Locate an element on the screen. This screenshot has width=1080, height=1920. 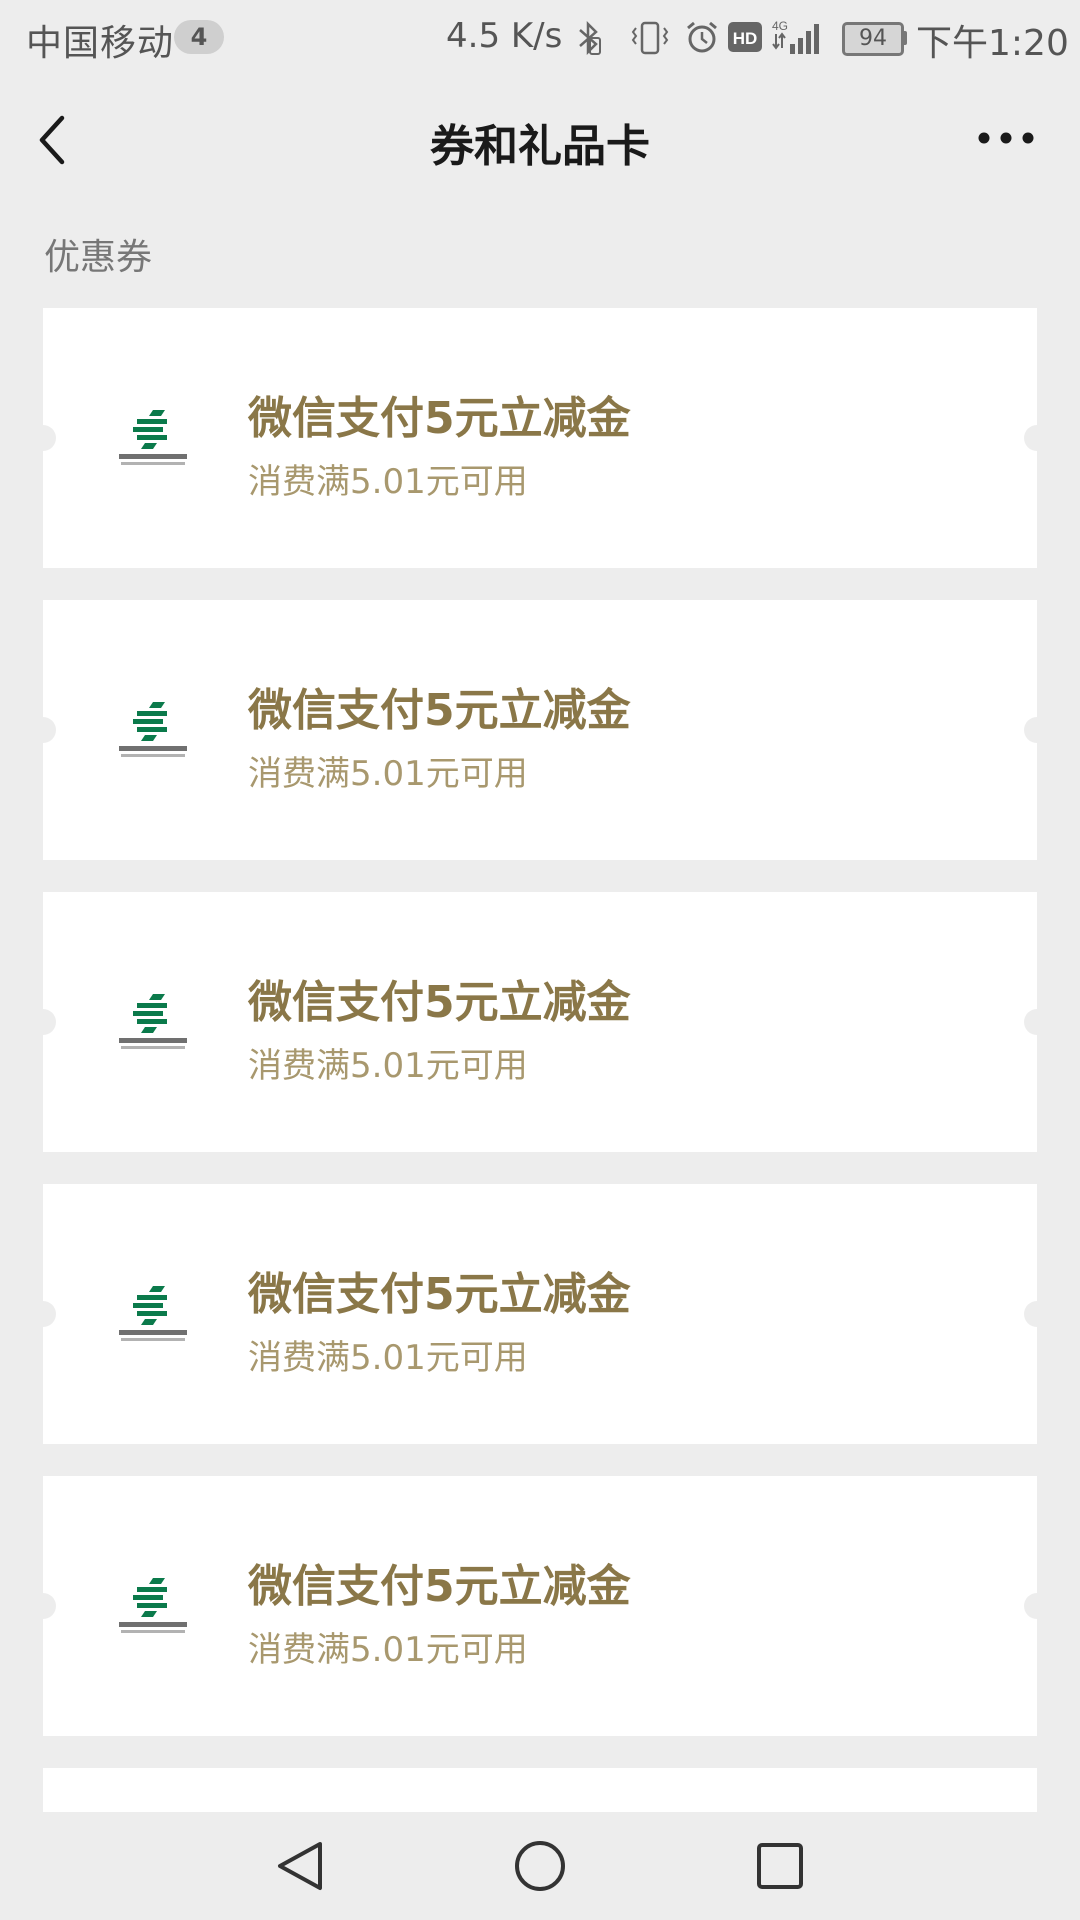
circle-home-icon is located at coordinates (540, 1866).